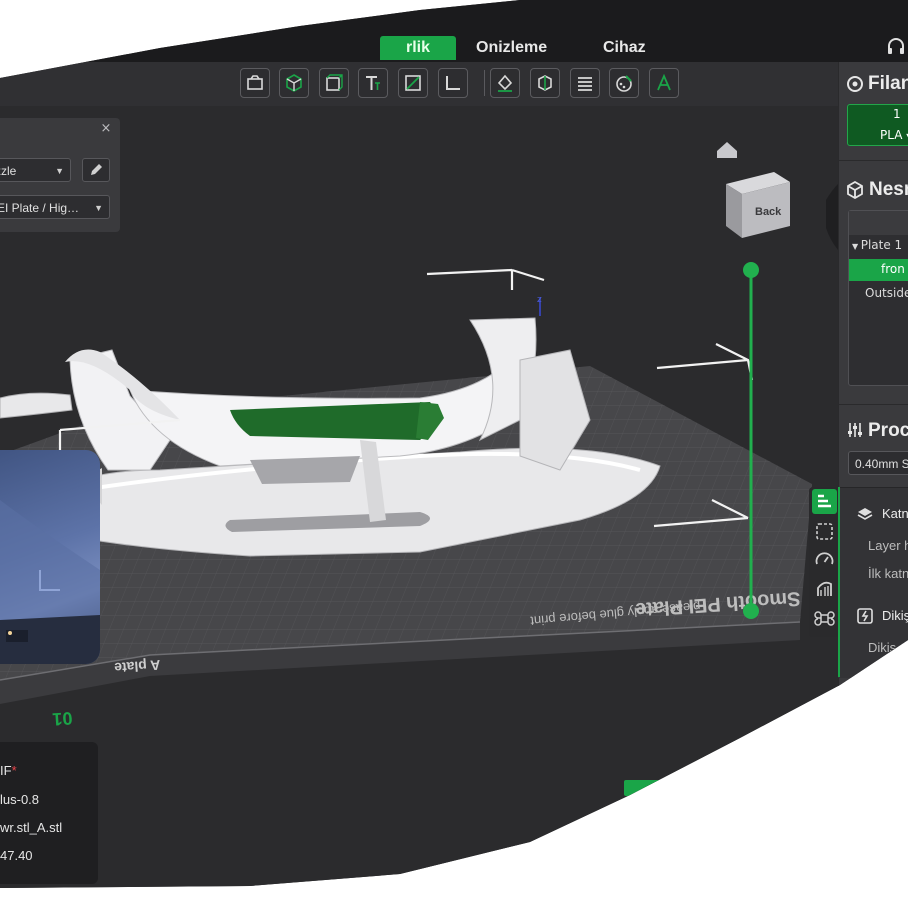 This screenshot has width=908, height=908. What do you see at coordinates (50, 582) in the screenshot?
I see `camera-preview-image` at bounding box center [50, 582].